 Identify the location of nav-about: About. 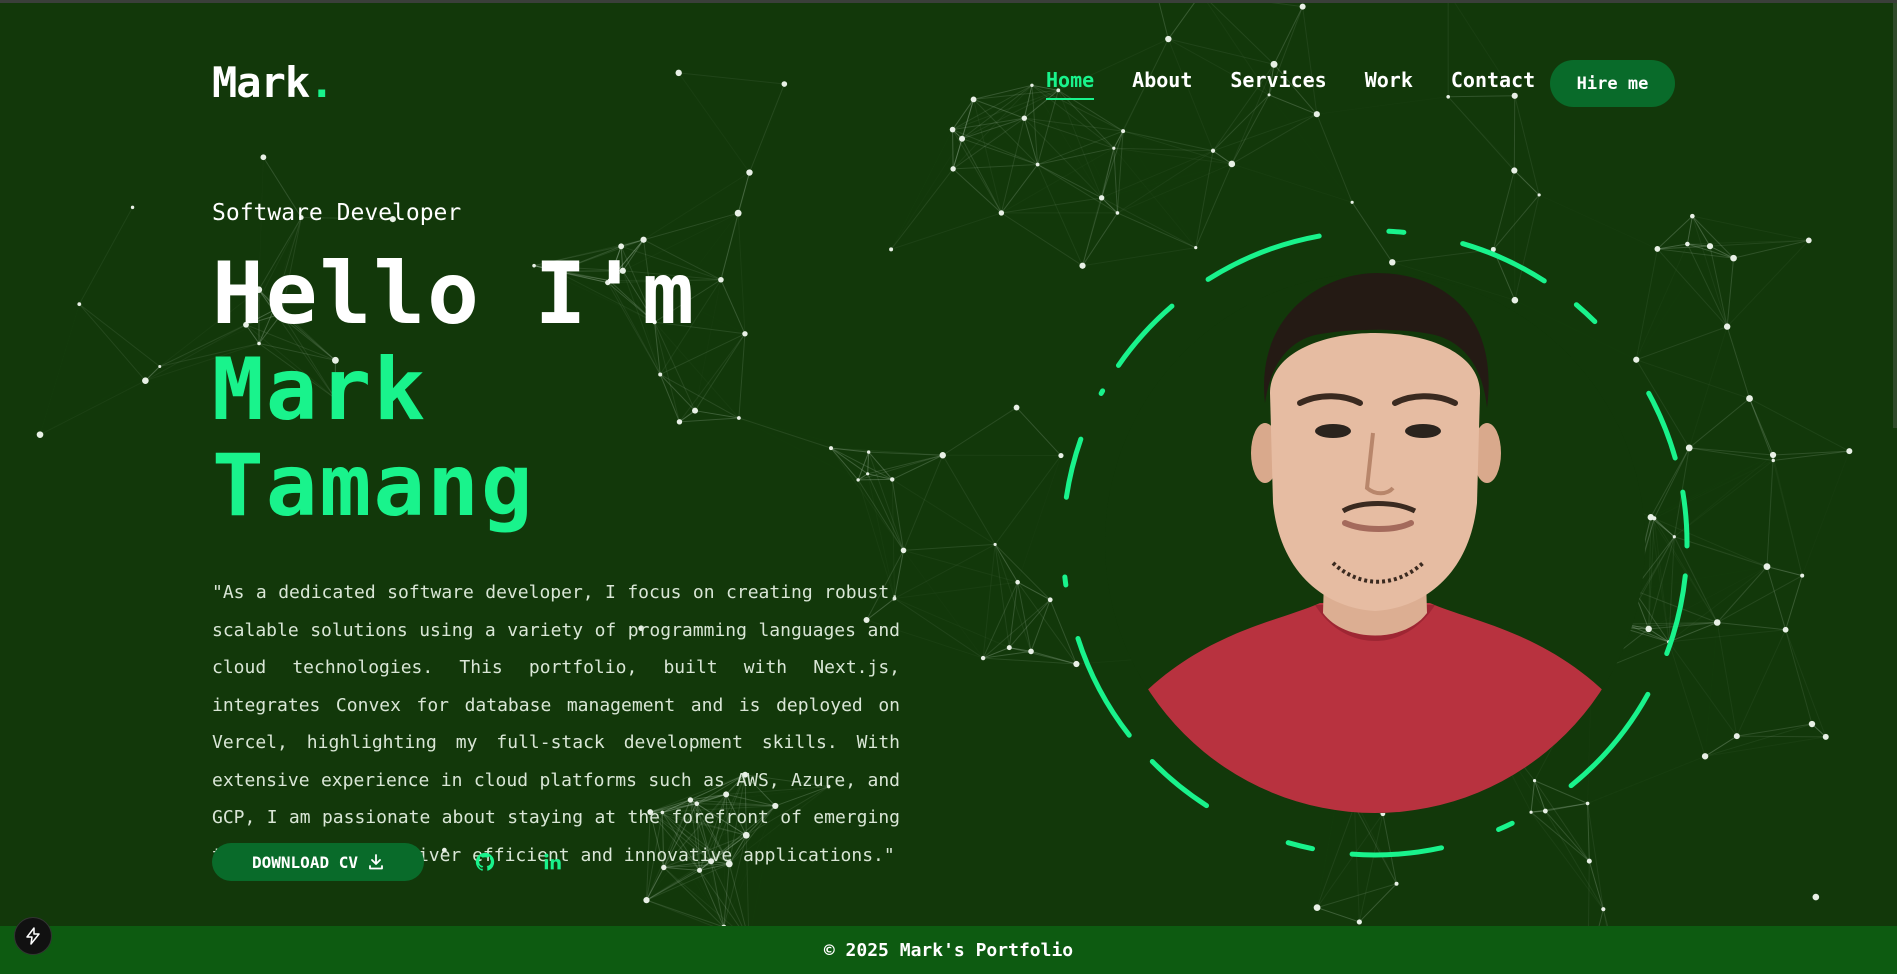
(1162, 84).